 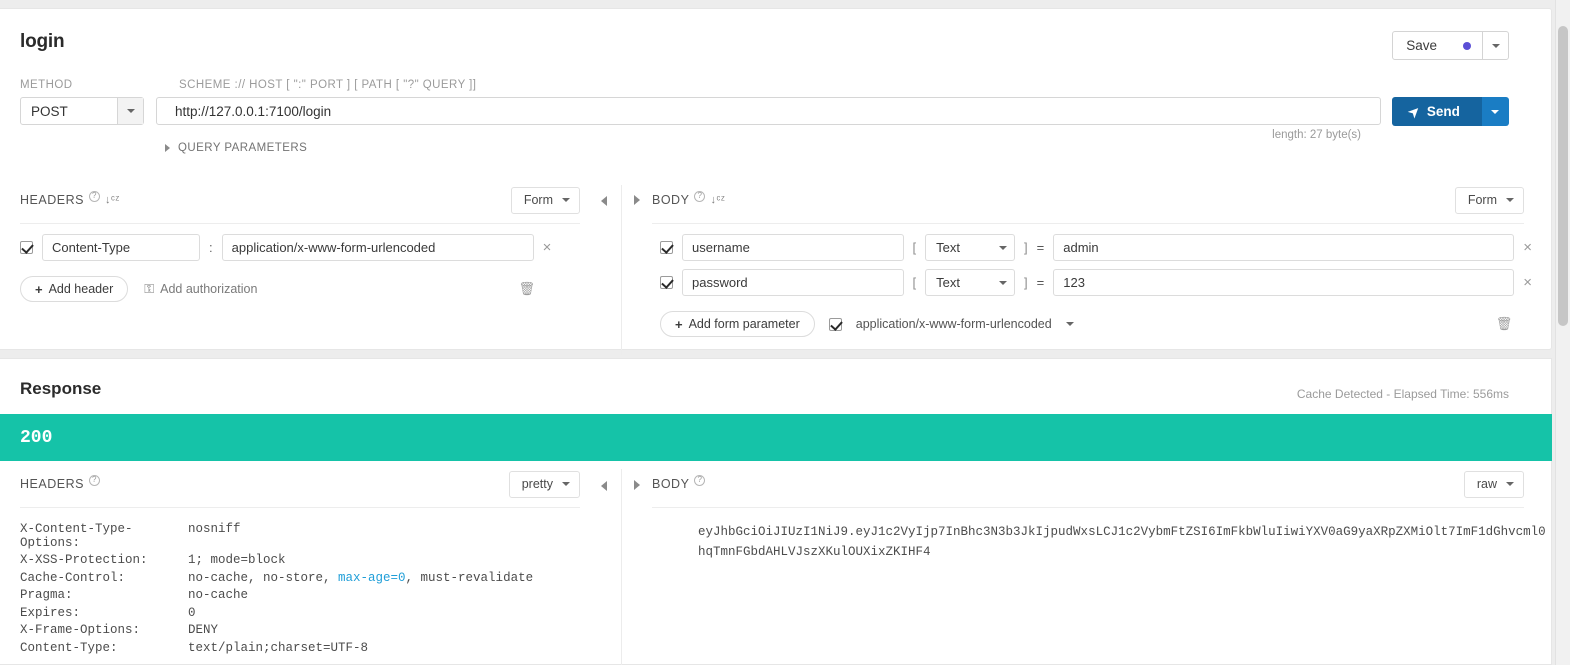 What do you see at coordinates (50, 612) in the screenshot?
I see `header-key: Expires:` at bounding box center [50, 612].